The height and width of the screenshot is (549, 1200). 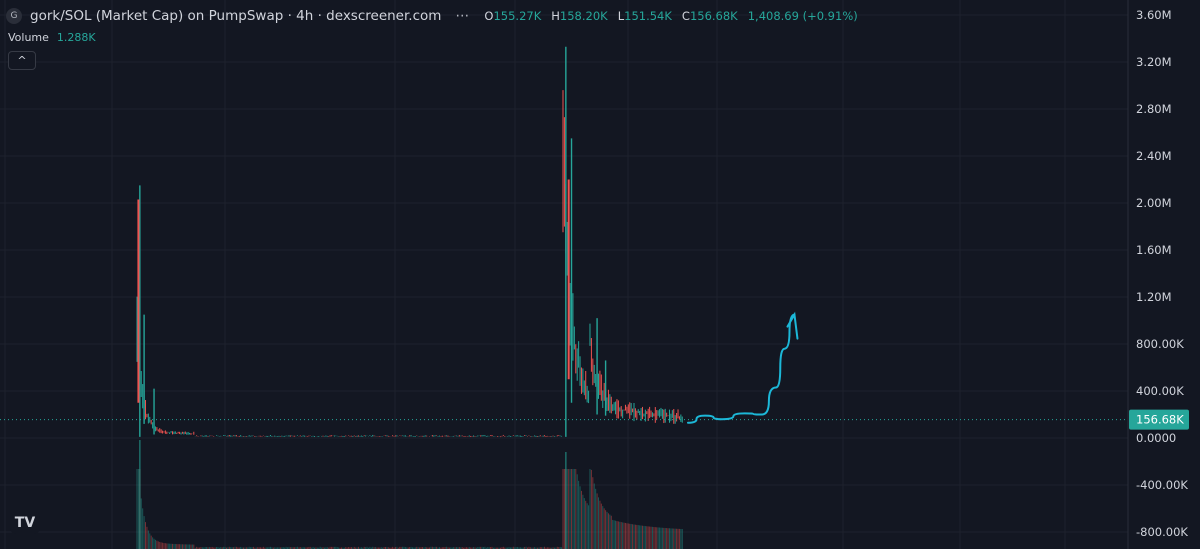 I want to click on y-tick-label: 2.00M, so click(x=1154, y=203).